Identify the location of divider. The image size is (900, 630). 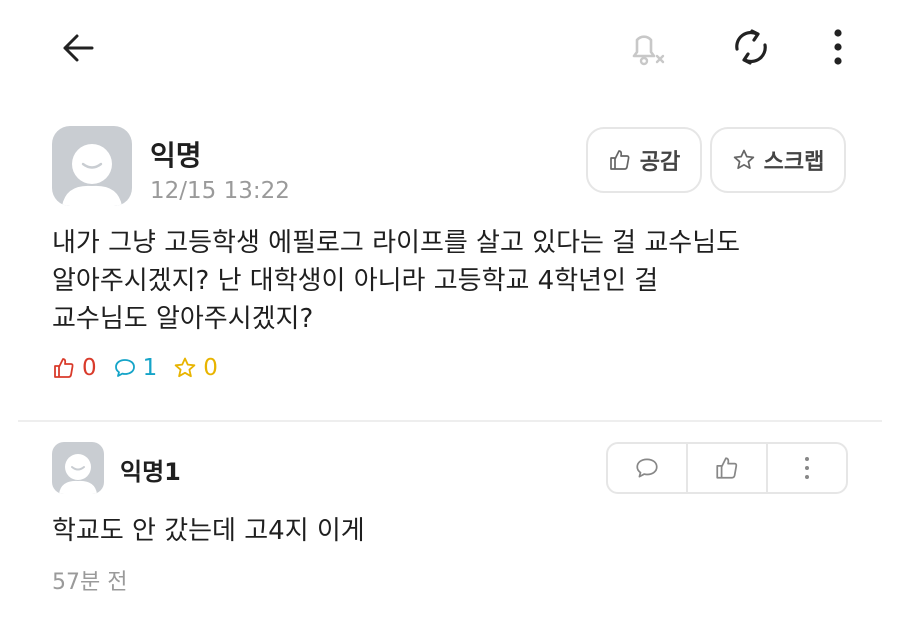
(450, 421).